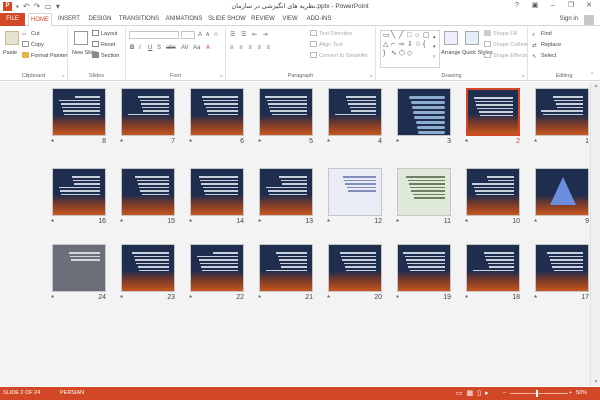 This screenshot has height=400, width=600. Describe the element at coordinates (207, 35) in the screenshot. I see `decrease-font-button: A` at that location.